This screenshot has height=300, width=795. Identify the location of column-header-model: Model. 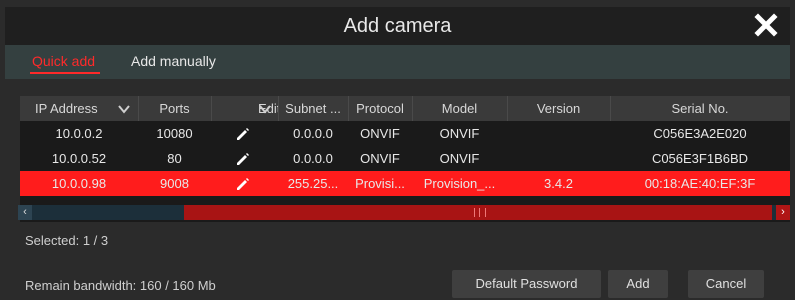
(460, 108).